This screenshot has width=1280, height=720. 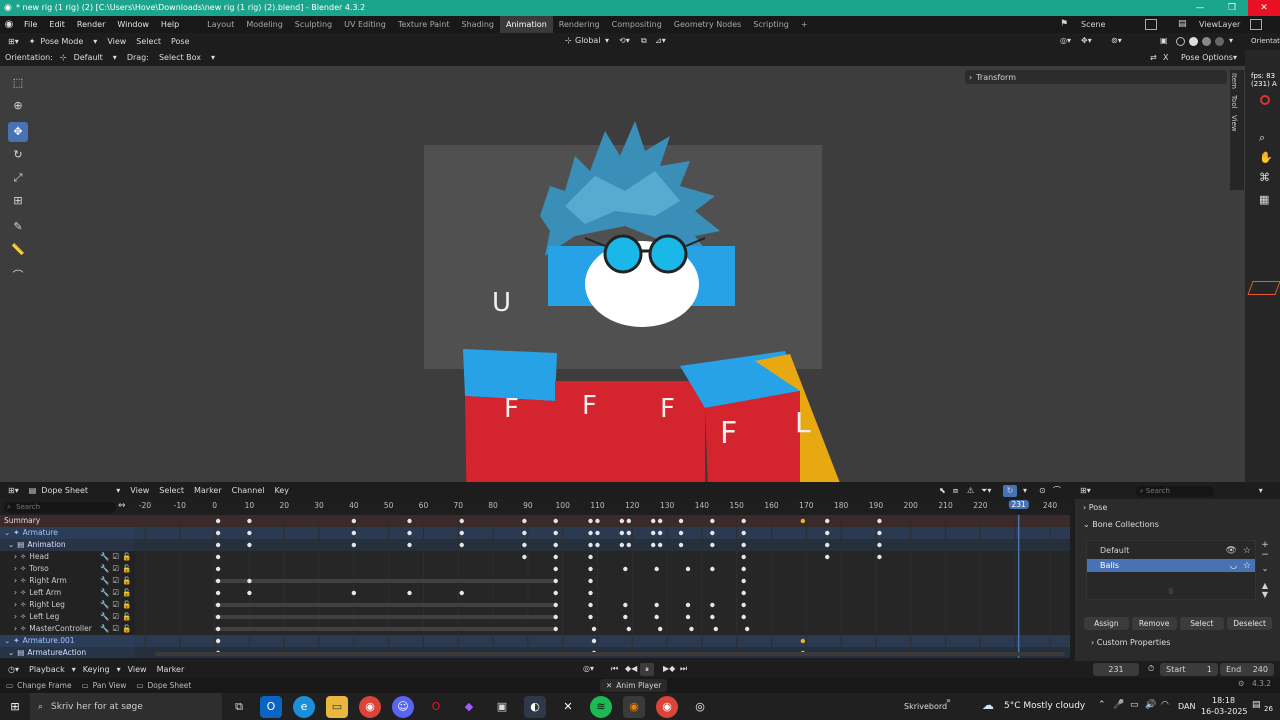 I want to click on current-frame-field: 231, so click(x=1116, y=669).